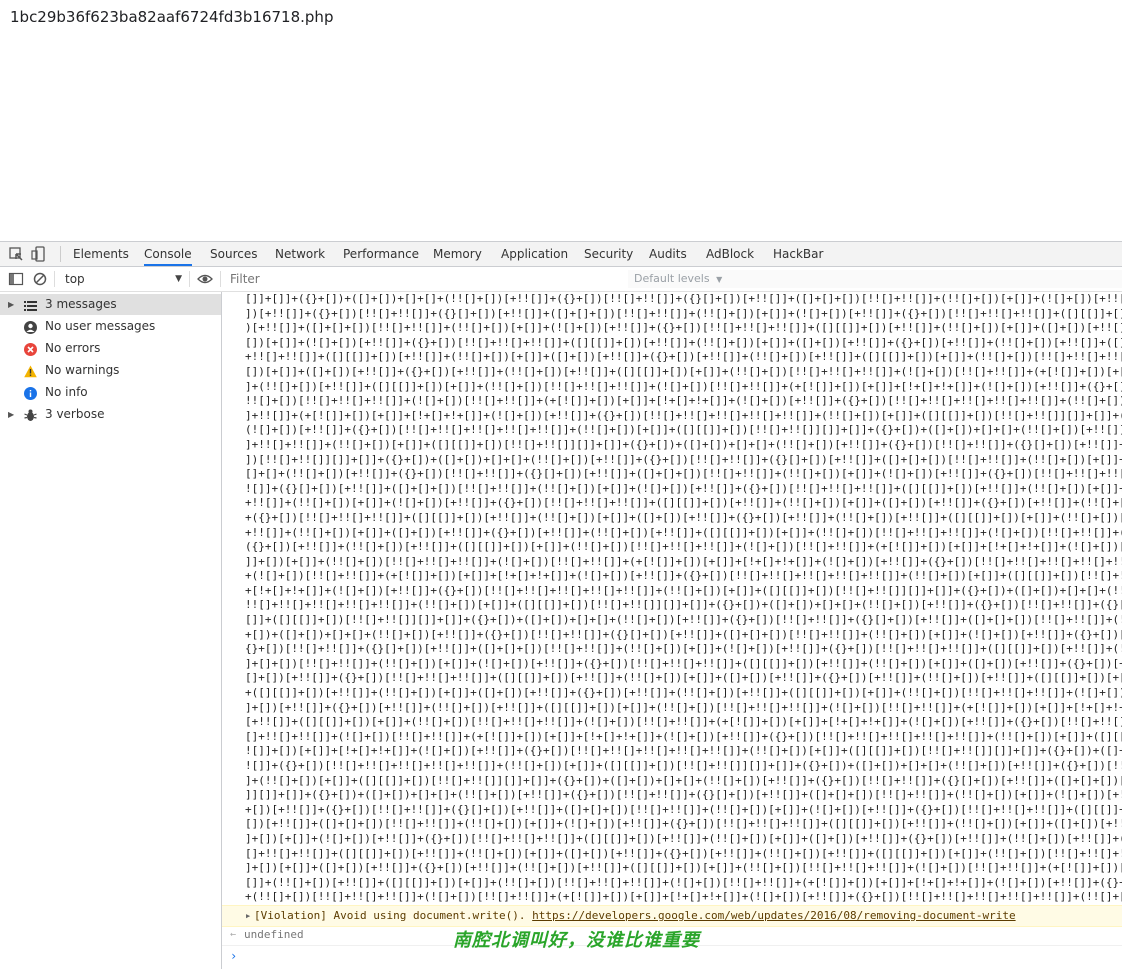 This screenshot has height=969, width=1122. I want to click on tab-adblock: AdBlock, so click(730, 254).